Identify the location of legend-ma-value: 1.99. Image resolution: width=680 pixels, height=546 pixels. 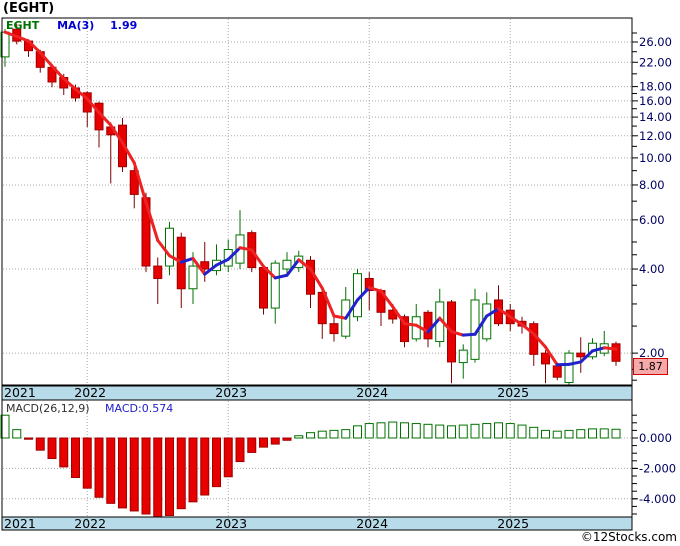
(124, 25).